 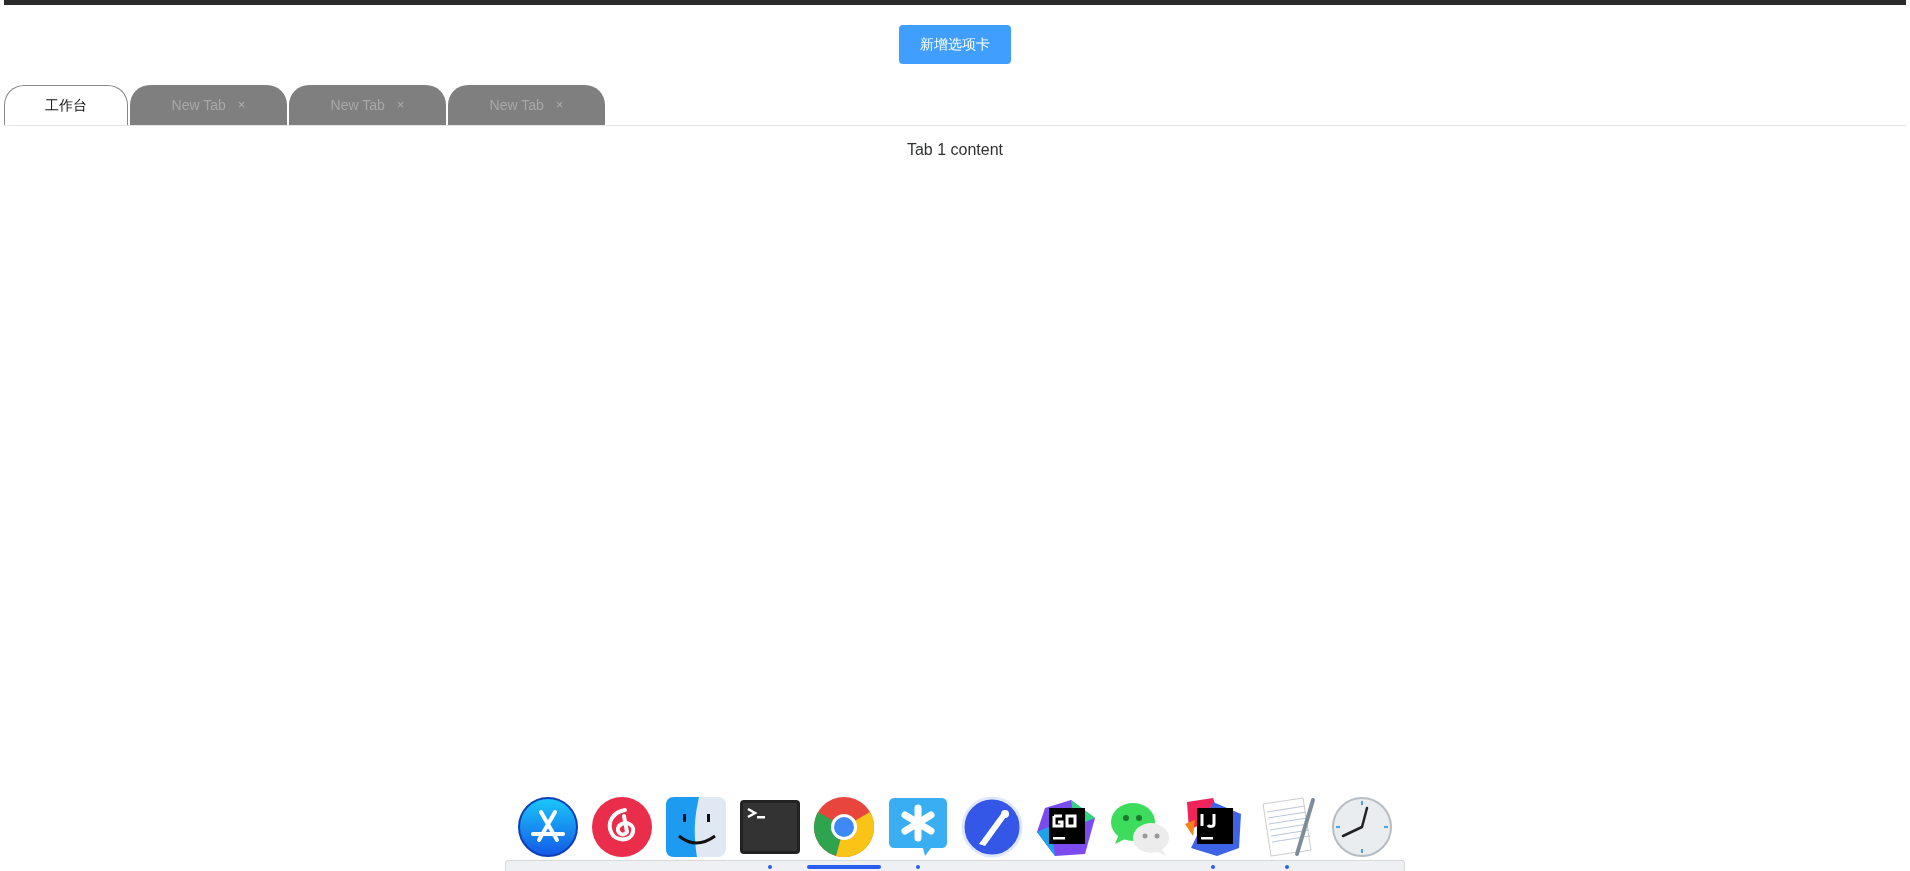 I want to click on tab: 工作台, so click(x=66, y=105).